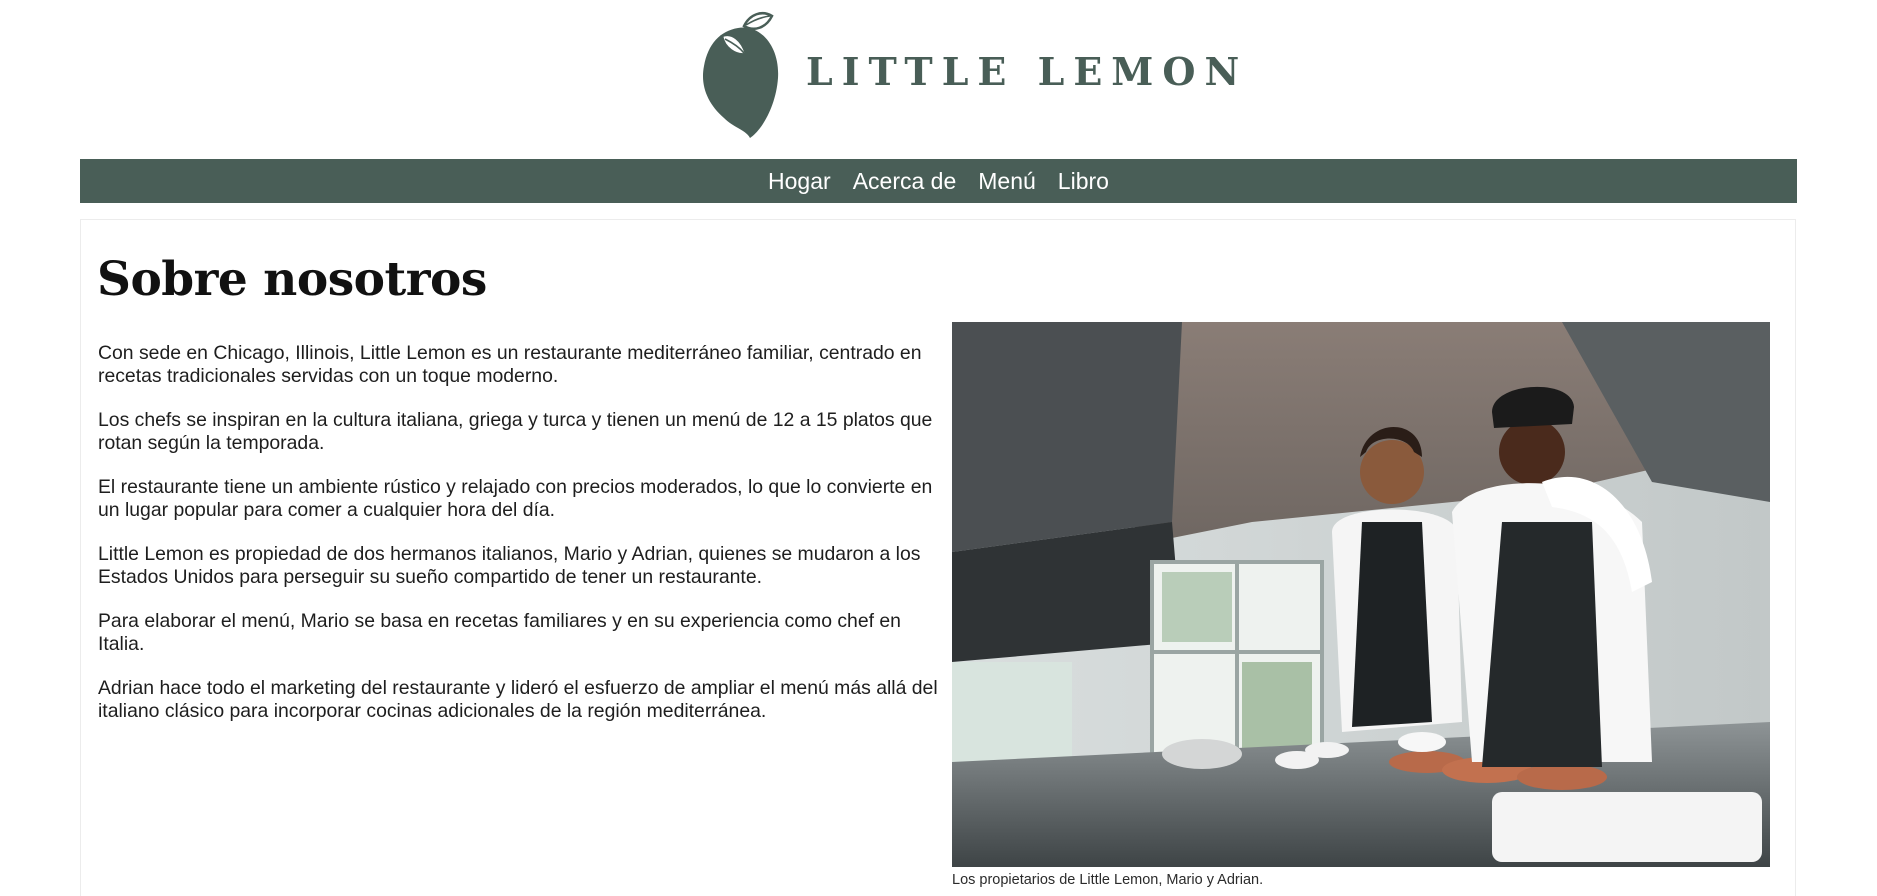  I want to click on site-logo: LITTLE LEMON, so click(974, 73).